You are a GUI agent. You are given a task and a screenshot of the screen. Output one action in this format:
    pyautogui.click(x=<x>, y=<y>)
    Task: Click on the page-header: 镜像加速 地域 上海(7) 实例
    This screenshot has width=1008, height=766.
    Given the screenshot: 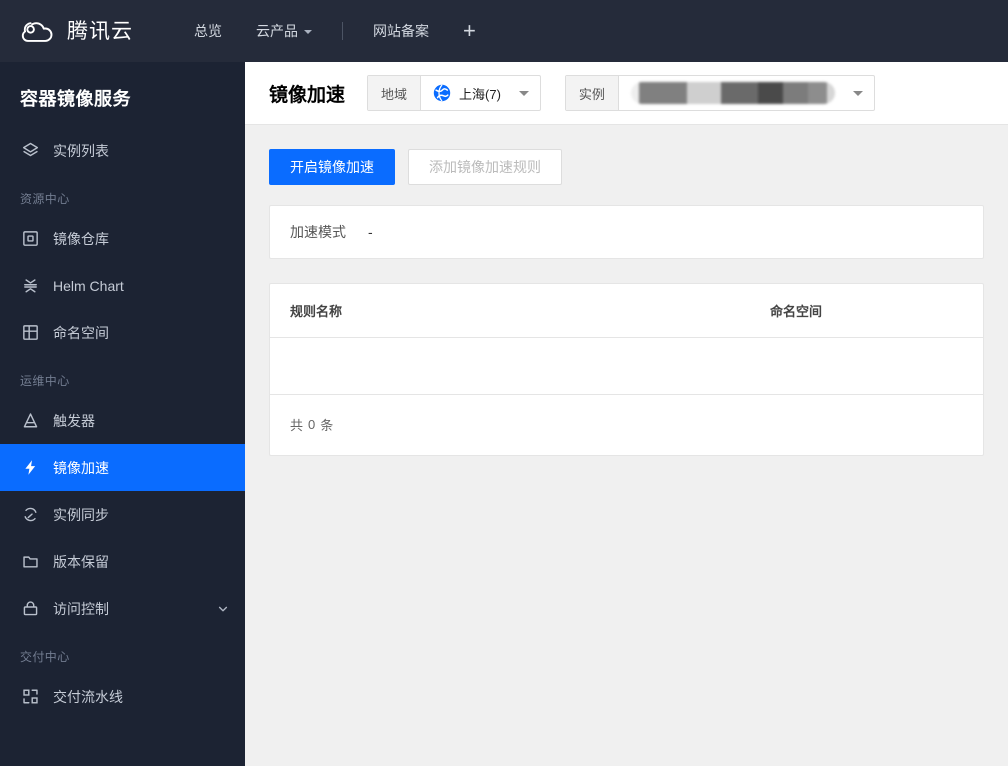 What is the action you would take?
    pyautogui.click(x=626, y=93)
    